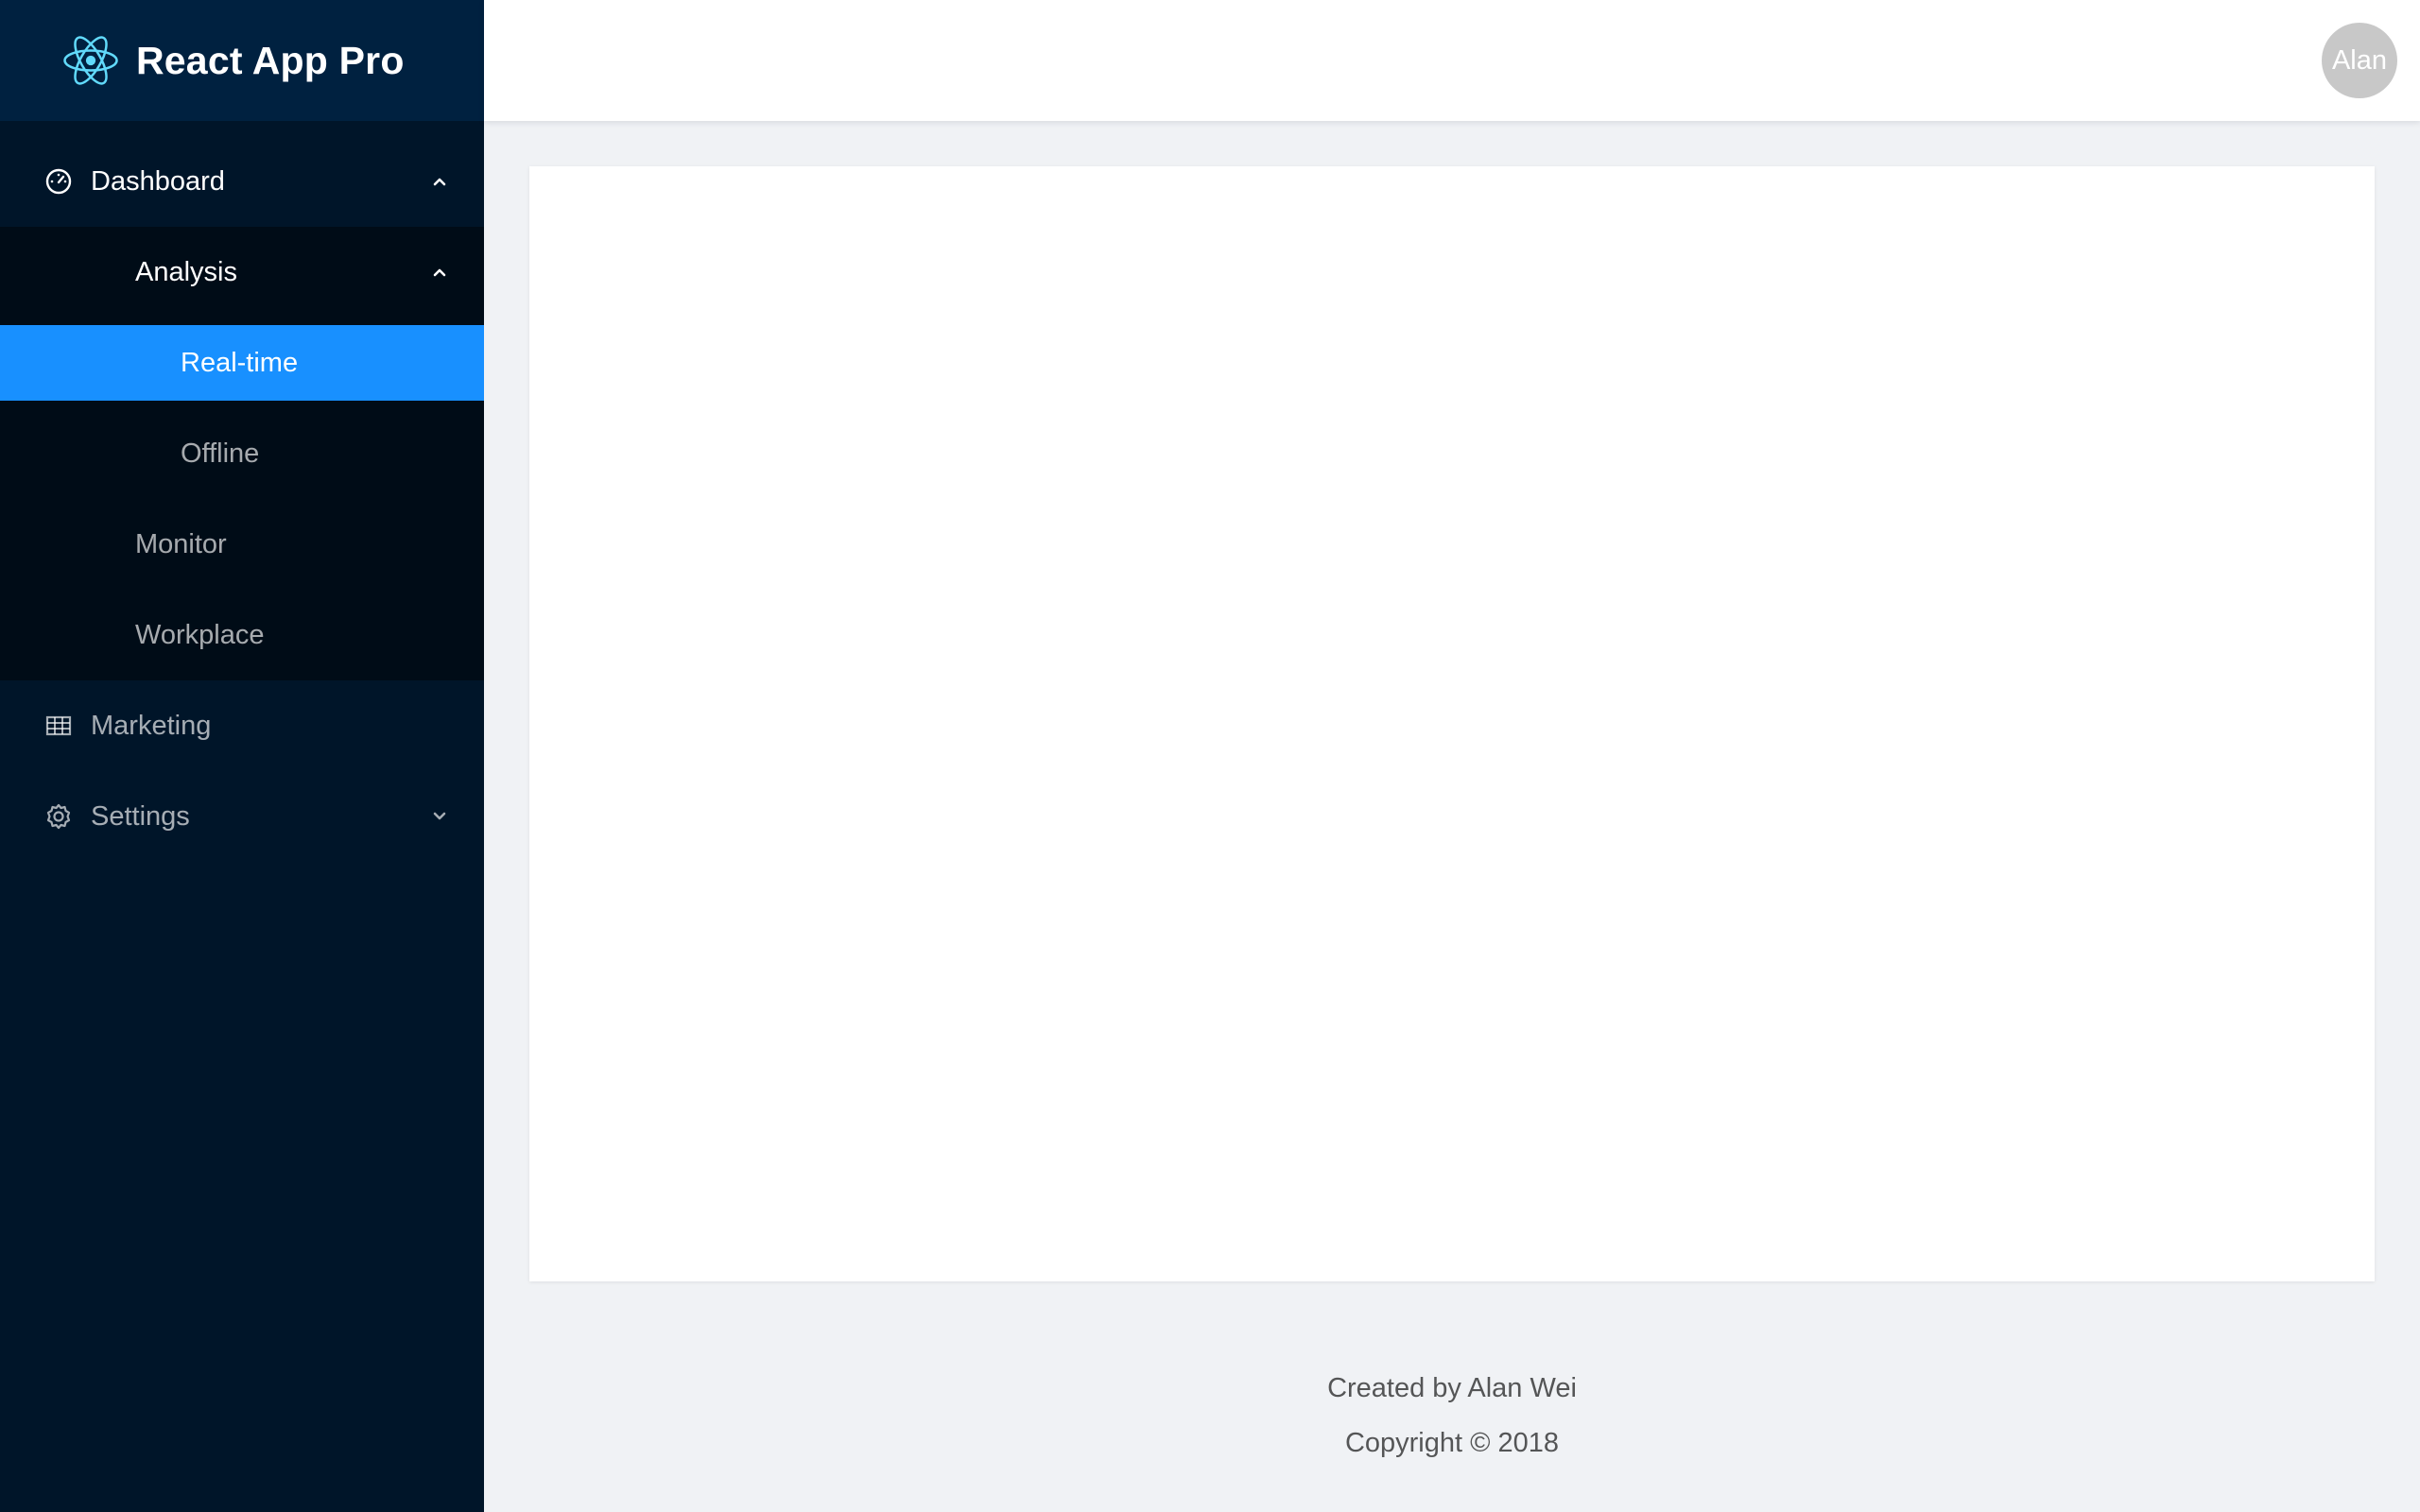 This screenshot has width=2420, height=1512. Describe the element at coordinates (181, 543) in the screenshot. I see `sidebar-item-label: Monitor` at that location.